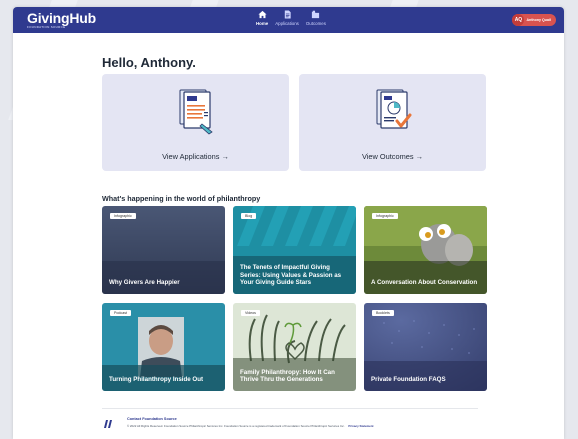  I want to click on view-outcomes-card: View Outcomes →, so click(392, 122).